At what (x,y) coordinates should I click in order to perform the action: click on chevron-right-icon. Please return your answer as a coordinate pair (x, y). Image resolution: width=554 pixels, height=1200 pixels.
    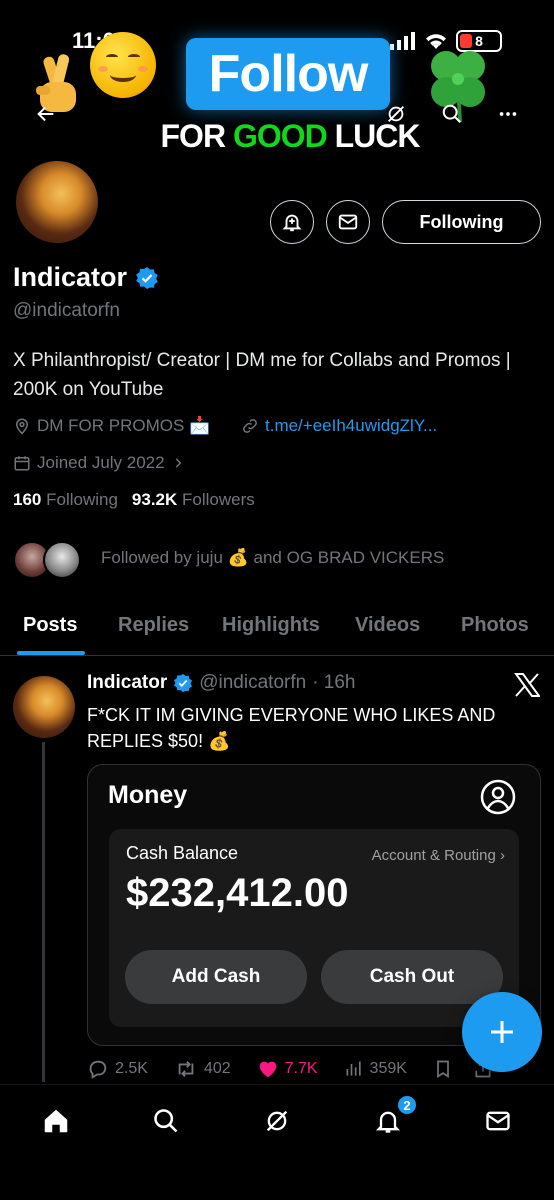
    Looking at the image, I should click on (178, 463).